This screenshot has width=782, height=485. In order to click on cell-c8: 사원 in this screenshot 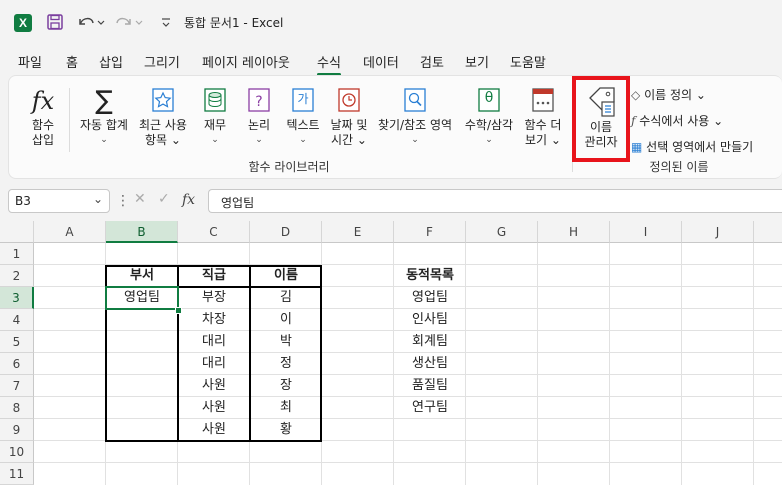, I will do `click(214, 408)`.